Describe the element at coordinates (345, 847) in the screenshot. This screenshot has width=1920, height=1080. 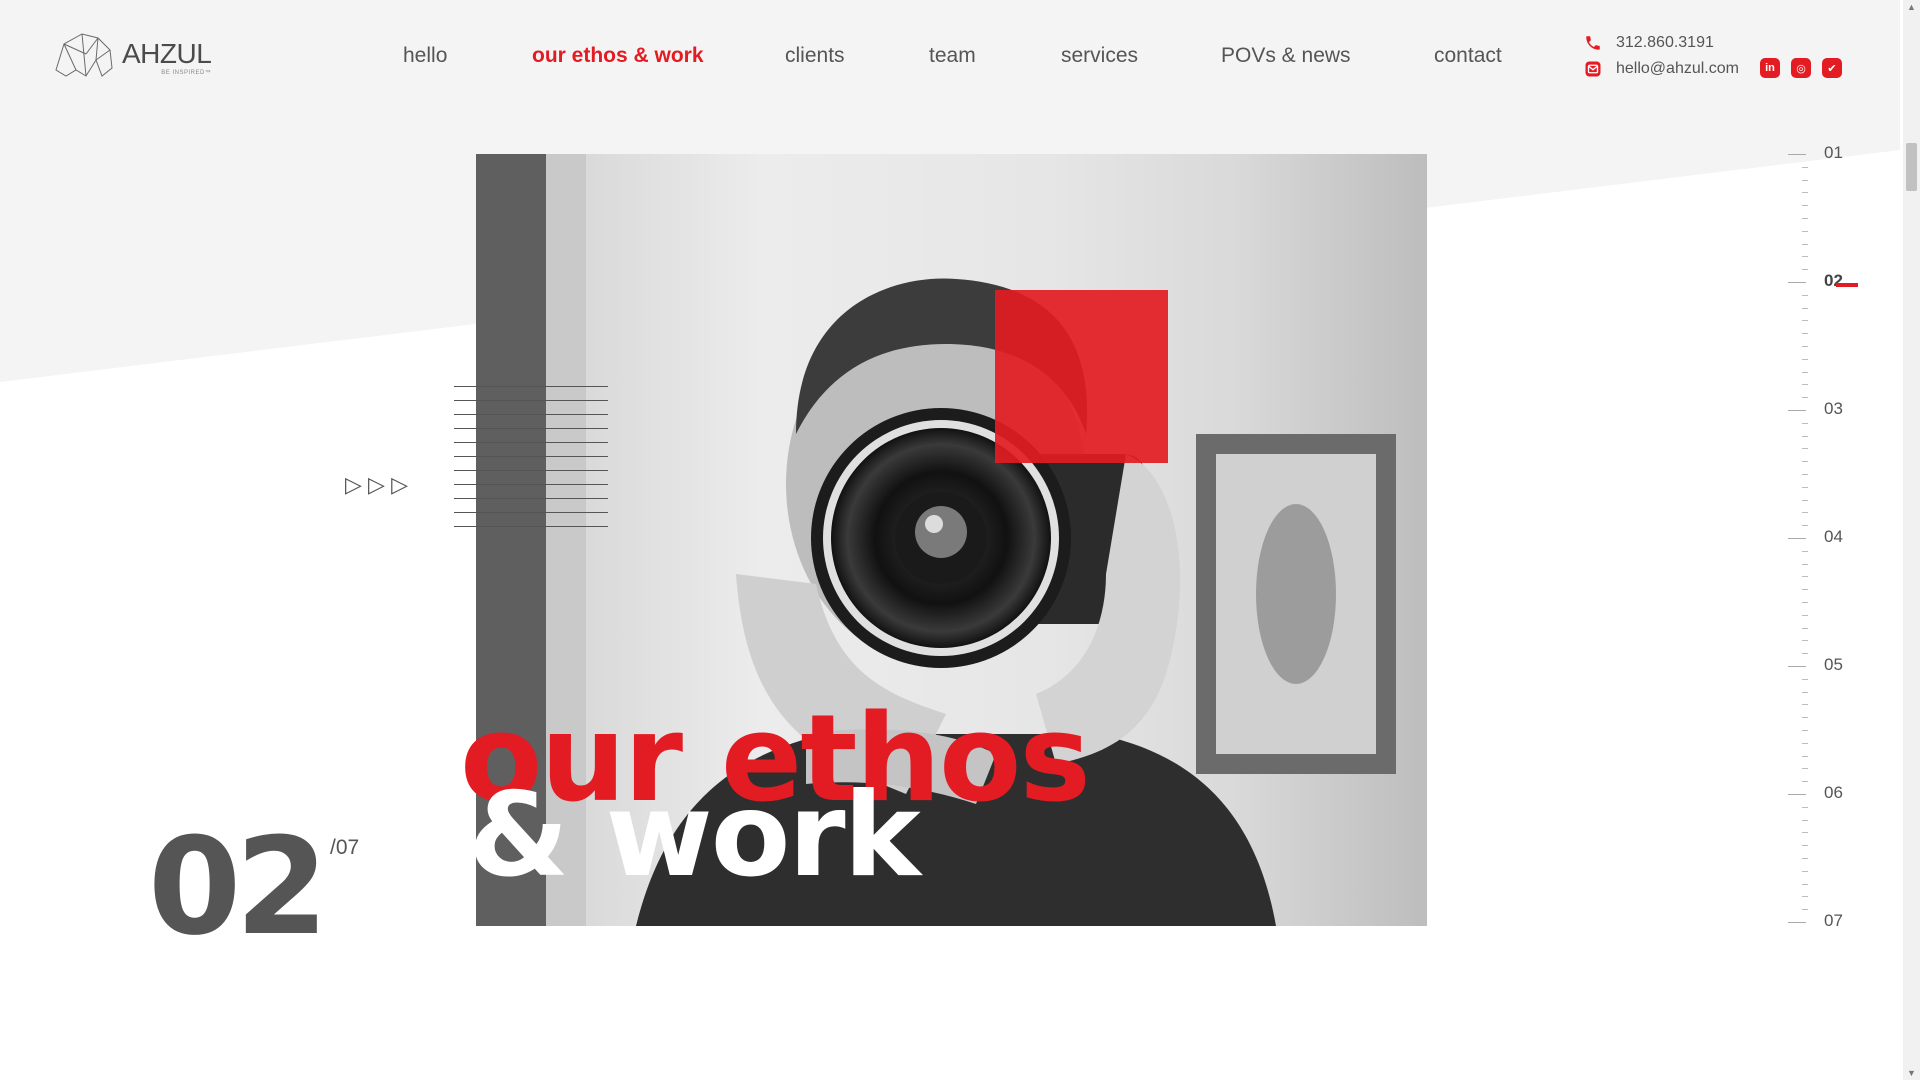
I see `section-counter-total: /07` at that location.